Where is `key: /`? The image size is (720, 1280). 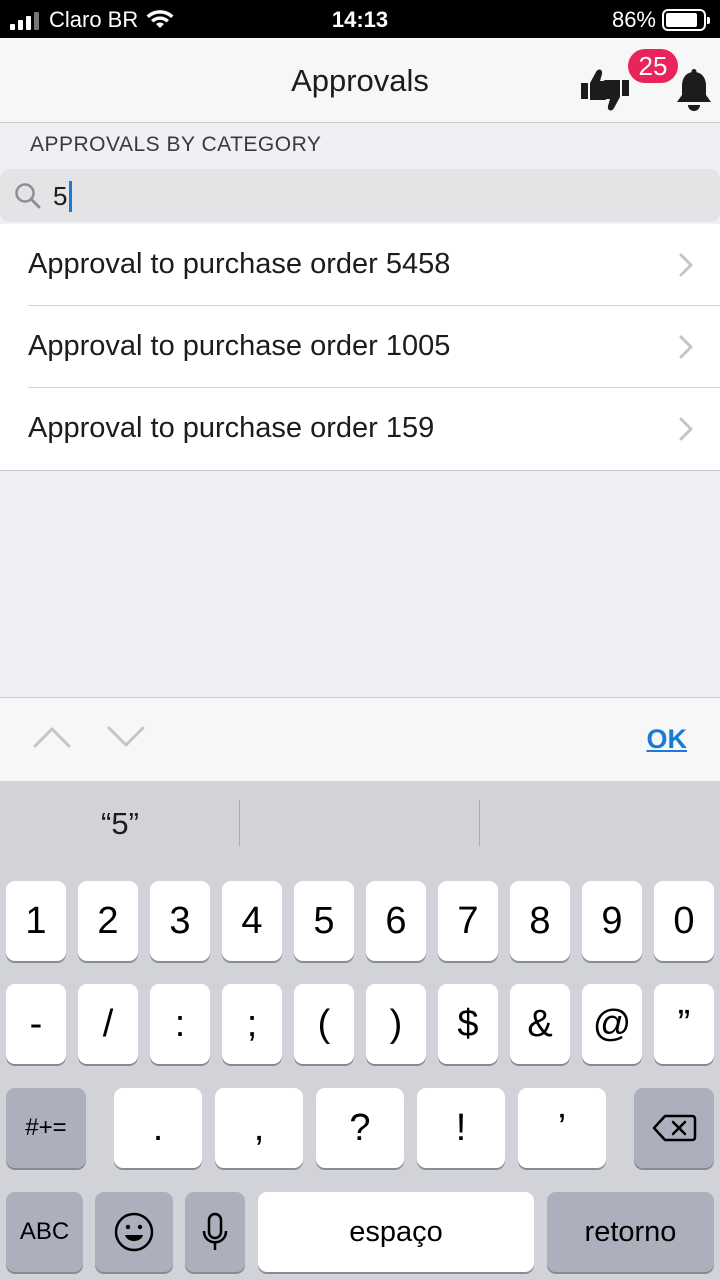 key: / is located at coordinates (108, 1024).